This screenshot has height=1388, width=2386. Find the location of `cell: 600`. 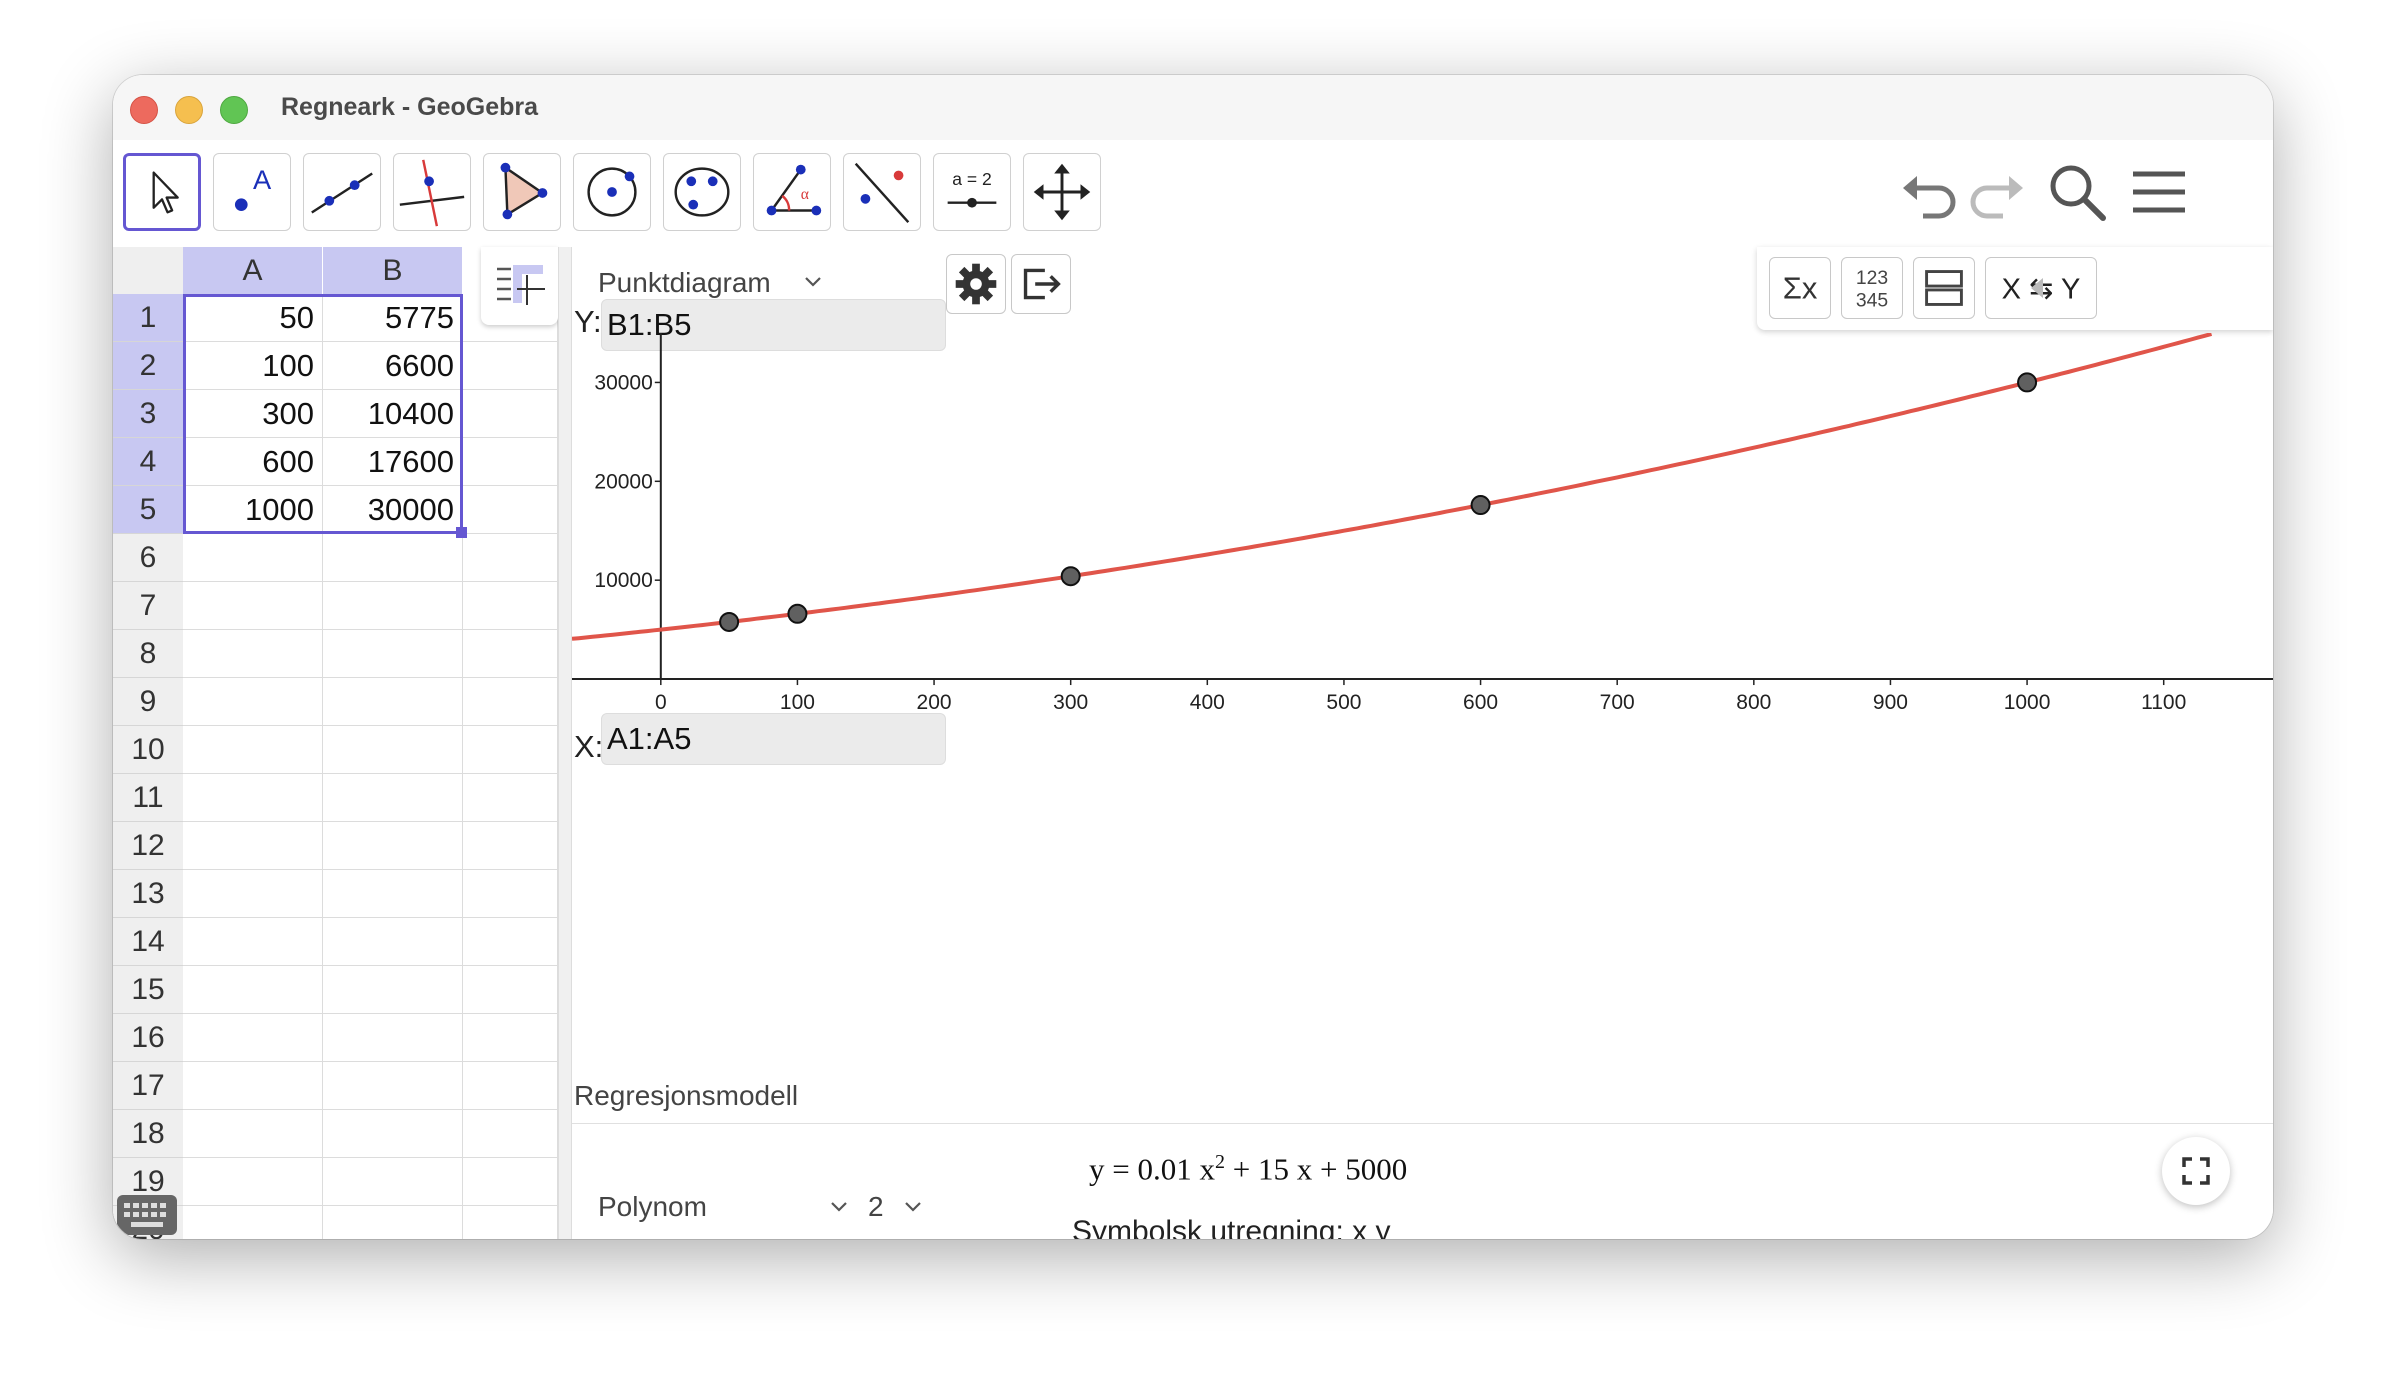

cell: 600 is located at coordinates (253, 462).